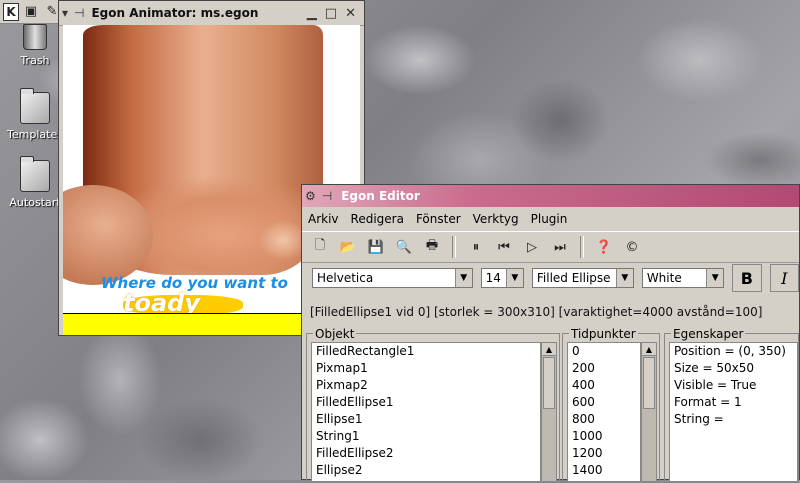 This screenshot has width=800, height=483. What do you see at coordinates (604, 402) in the screenshot?
I see `list-item: 600` at bounding box center [604, 402].